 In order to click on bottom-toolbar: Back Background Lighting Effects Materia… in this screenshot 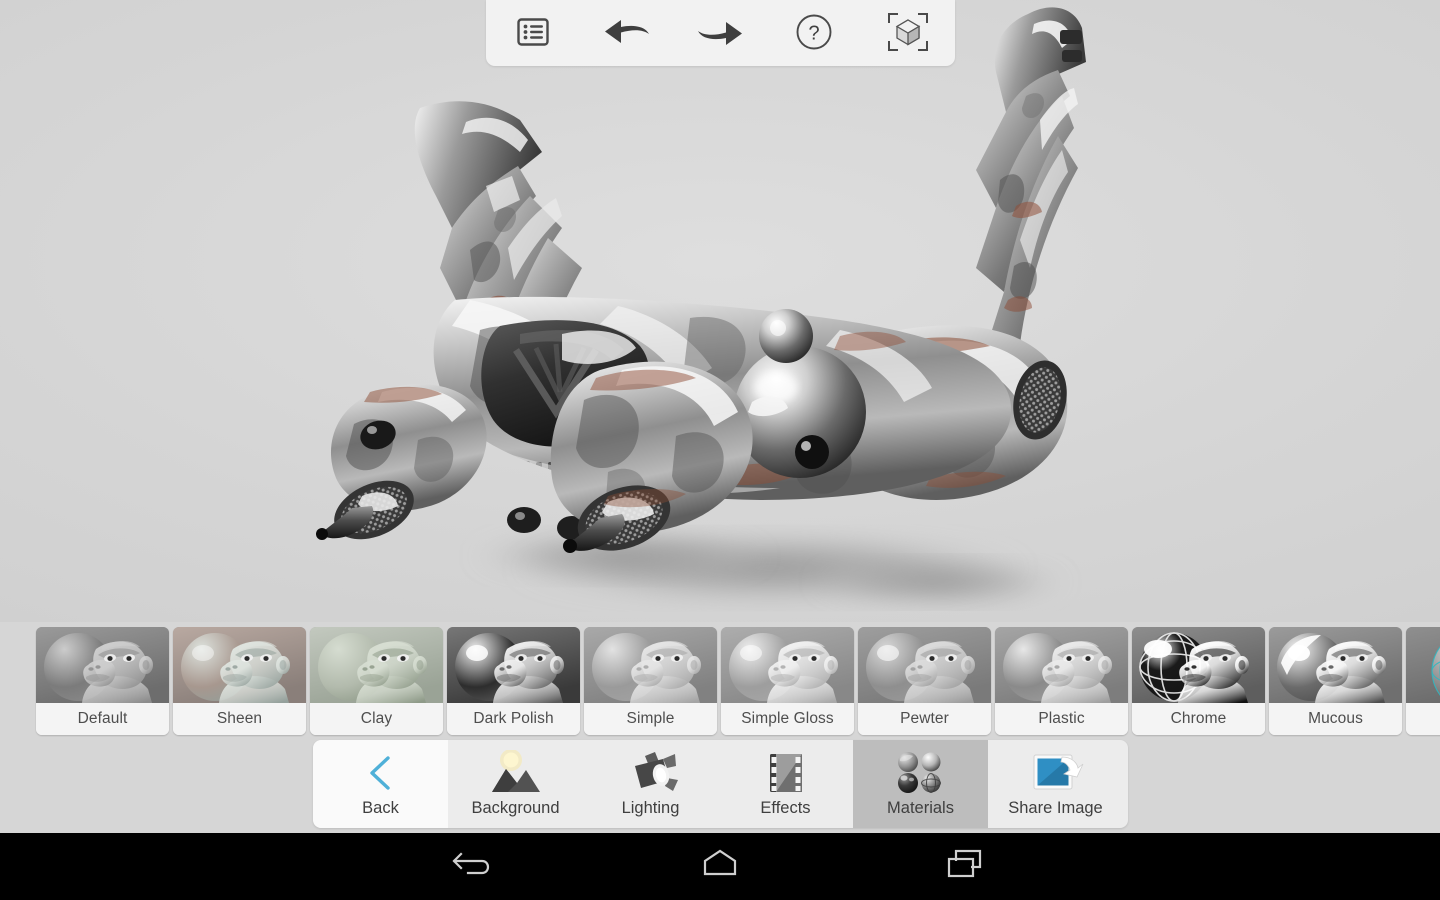, I will do `click(720, 784)`.